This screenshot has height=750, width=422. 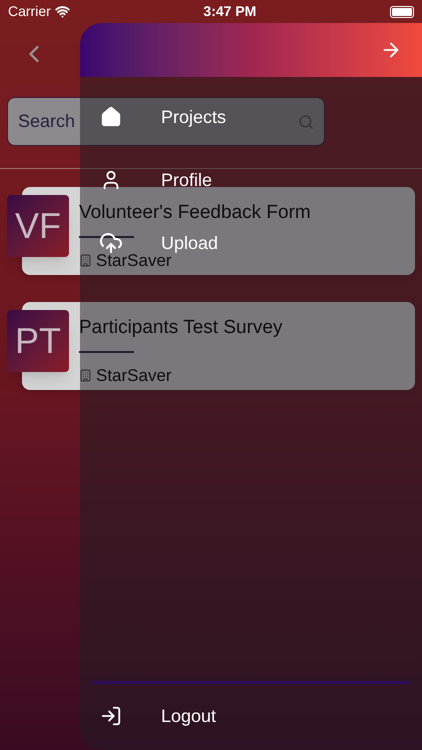 I want to click on logout-icon, so click(x=111, y=716).